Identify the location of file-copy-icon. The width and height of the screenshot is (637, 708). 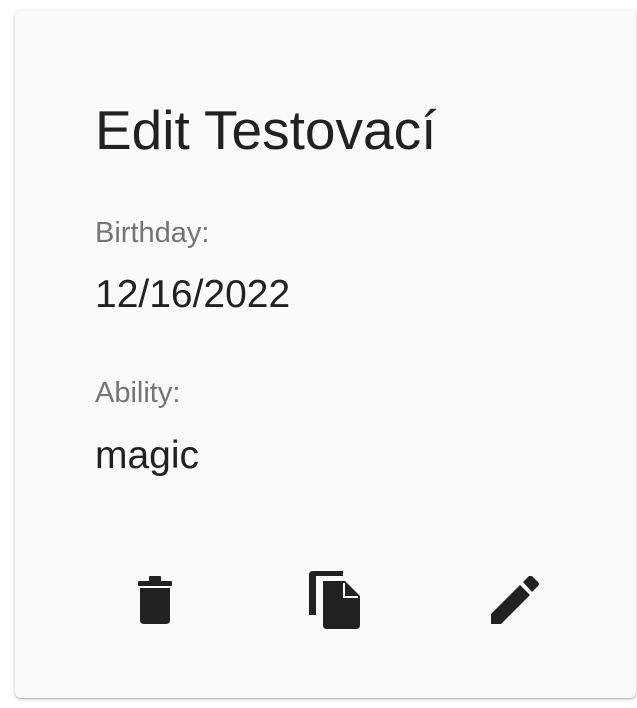
(334, 600).